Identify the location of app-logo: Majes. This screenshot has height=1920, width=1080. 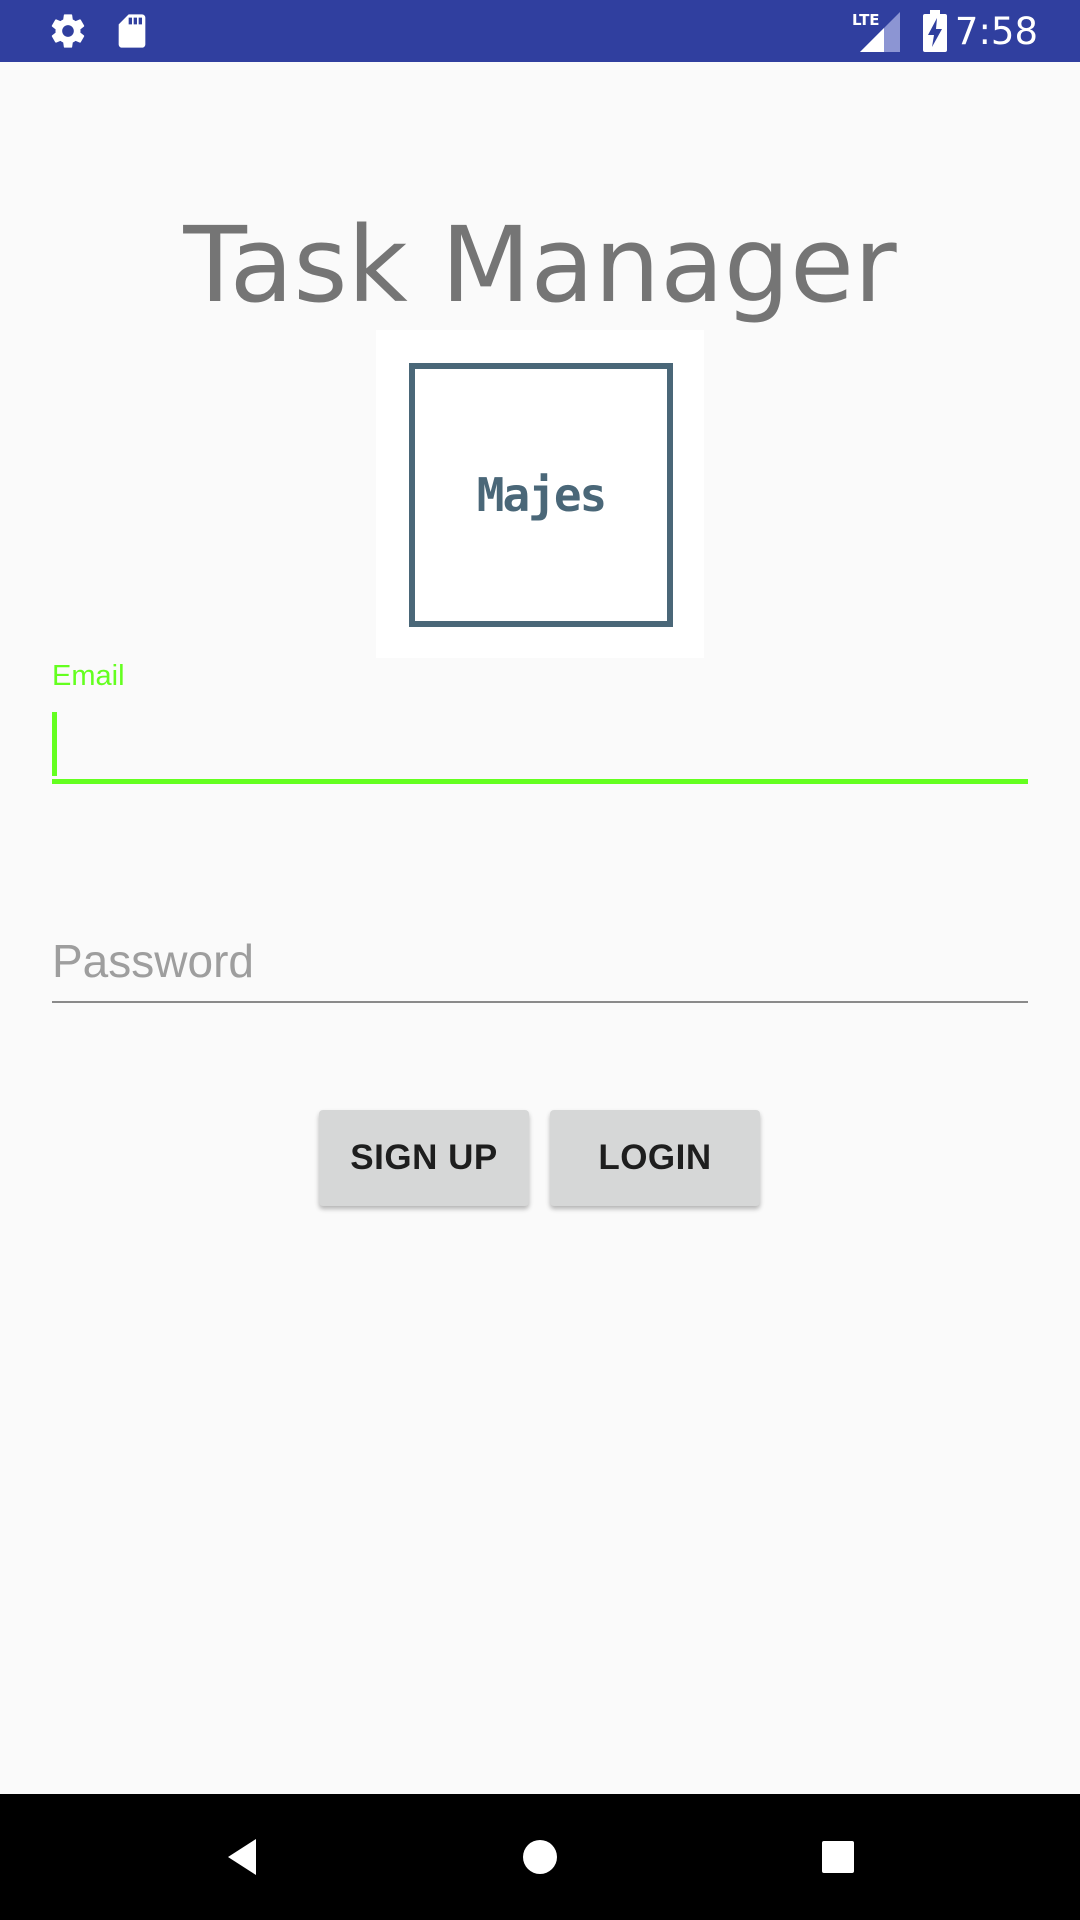
(540, 494).